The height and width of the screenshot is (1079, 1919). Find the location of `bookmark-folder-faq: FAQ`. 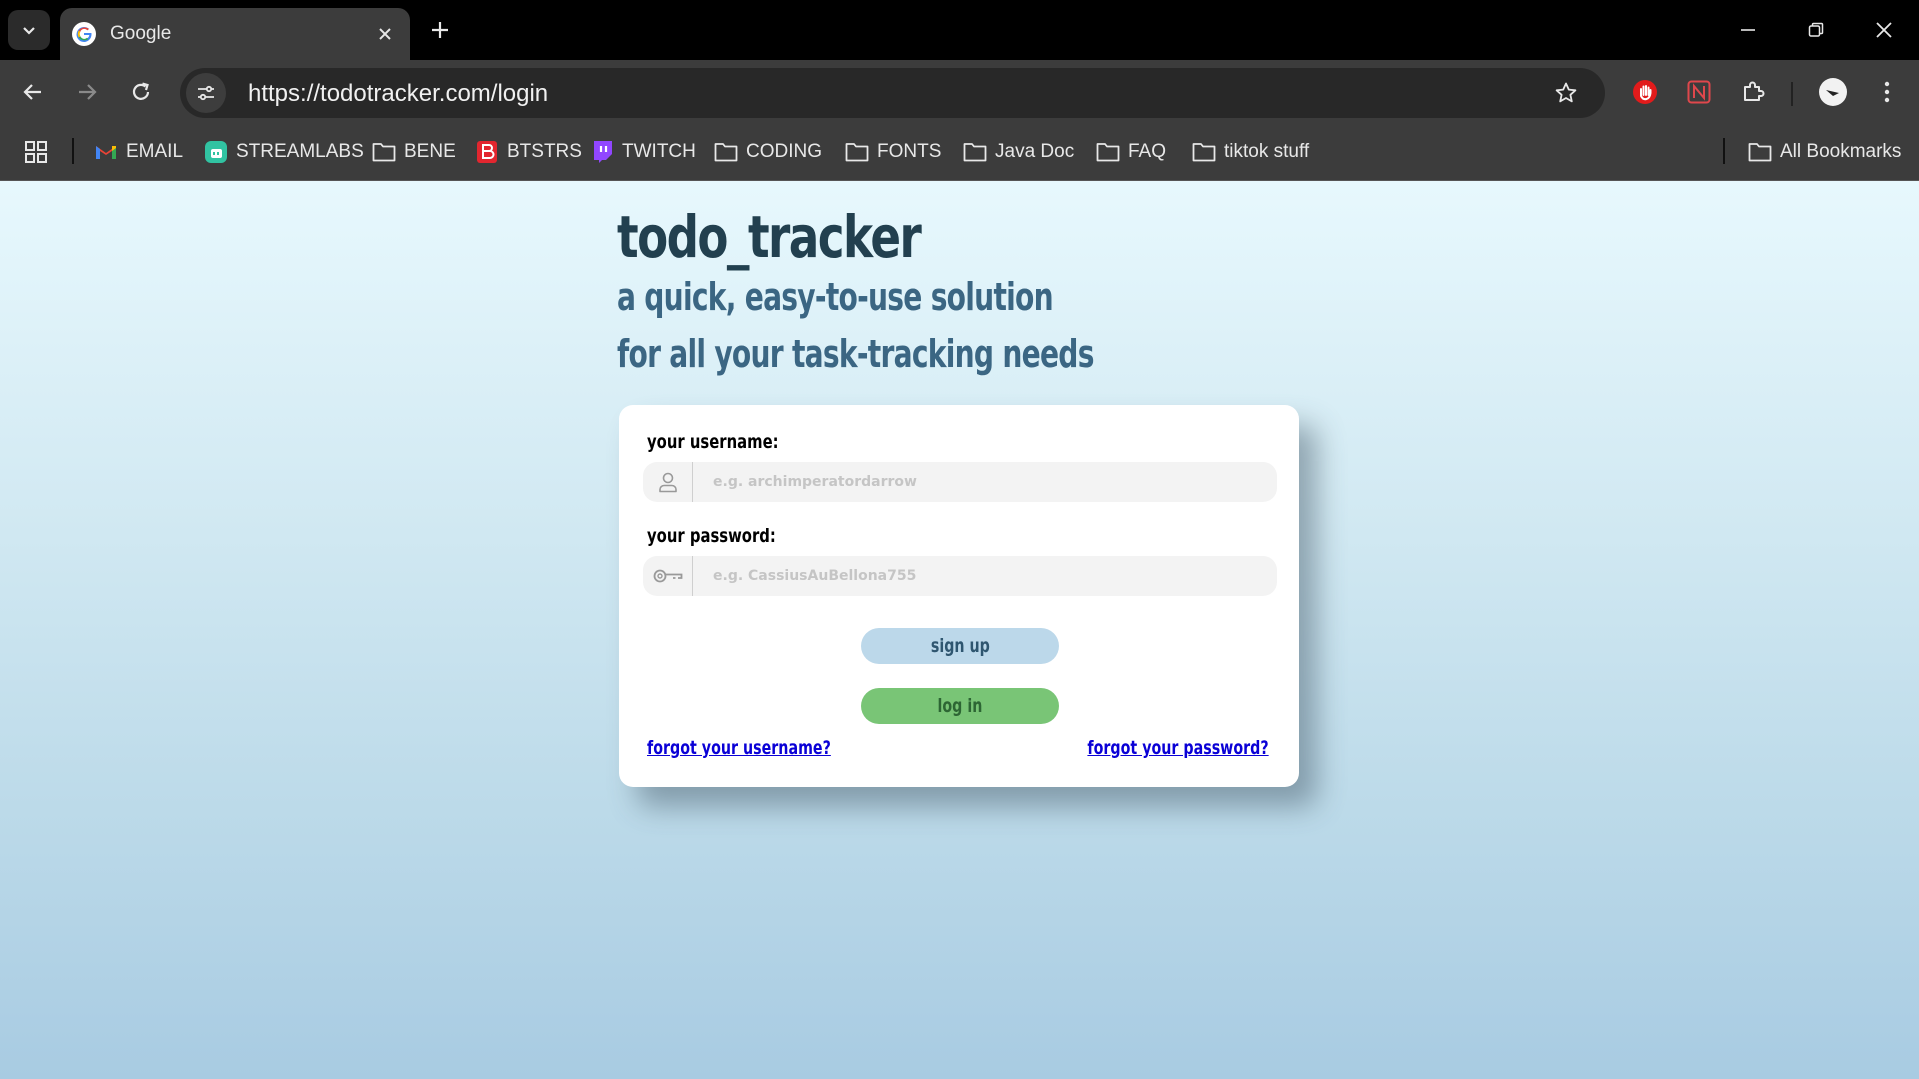

bookmark-folder-faq: FAQ is located at coordinates (1131, 152).